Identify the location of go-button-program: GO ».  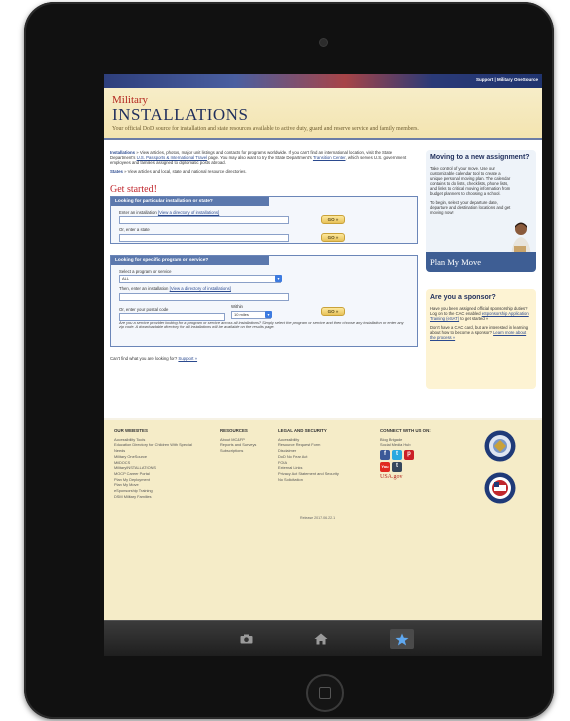
(333, 311).